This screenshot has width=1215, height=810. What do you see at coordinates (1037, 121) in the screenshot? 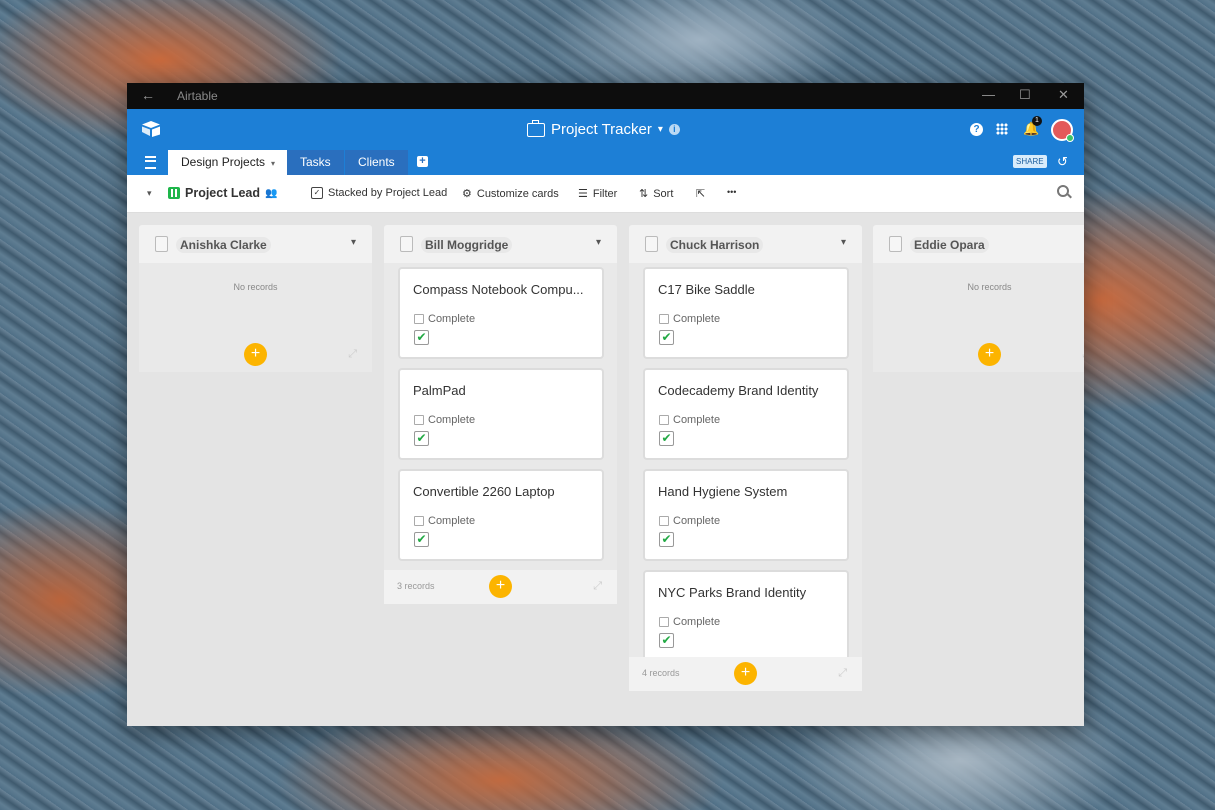
I see `notification-count-badge: 1` at bounding box center [1037, 121].